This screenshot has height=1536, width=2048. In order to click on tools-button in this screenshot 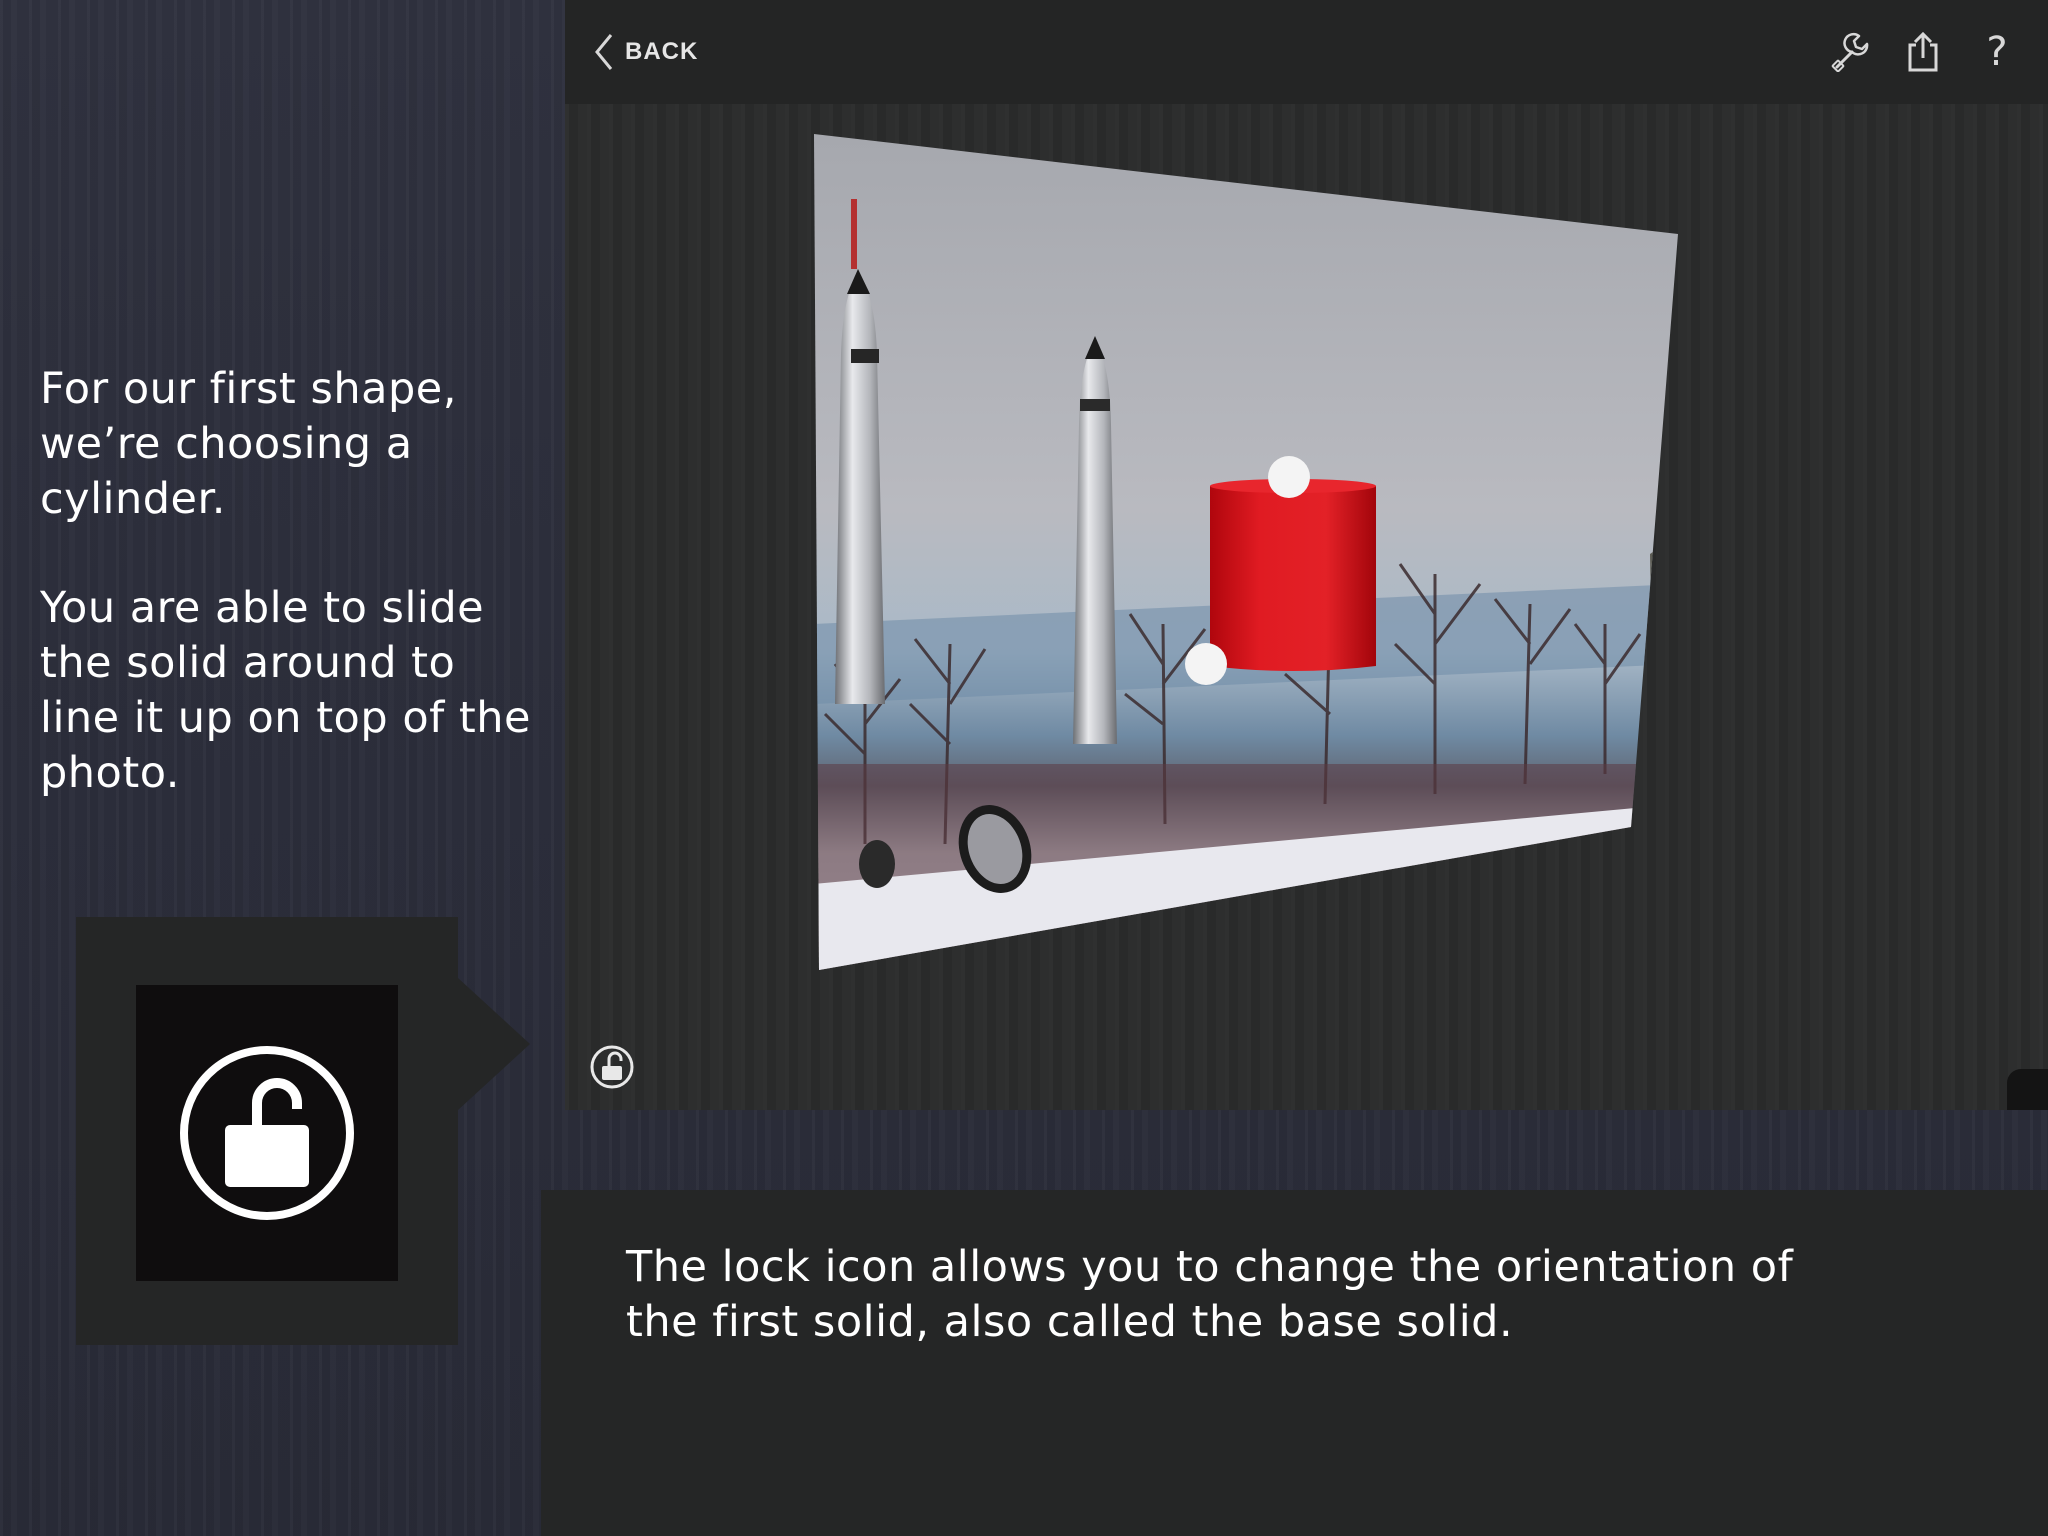, I will do `click(1851, 52)`.